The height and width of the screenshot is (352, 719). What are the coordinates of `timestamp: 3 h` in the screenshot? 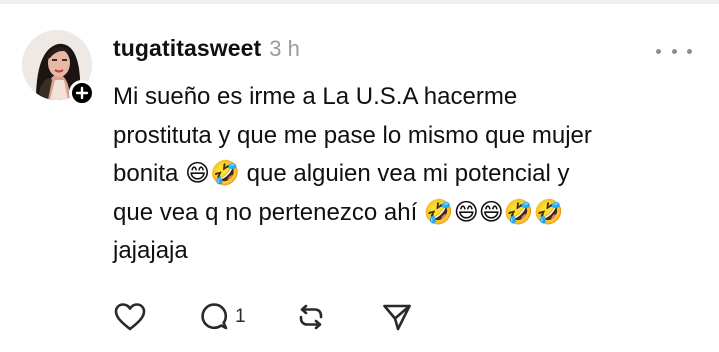 It's located at (284, 48).